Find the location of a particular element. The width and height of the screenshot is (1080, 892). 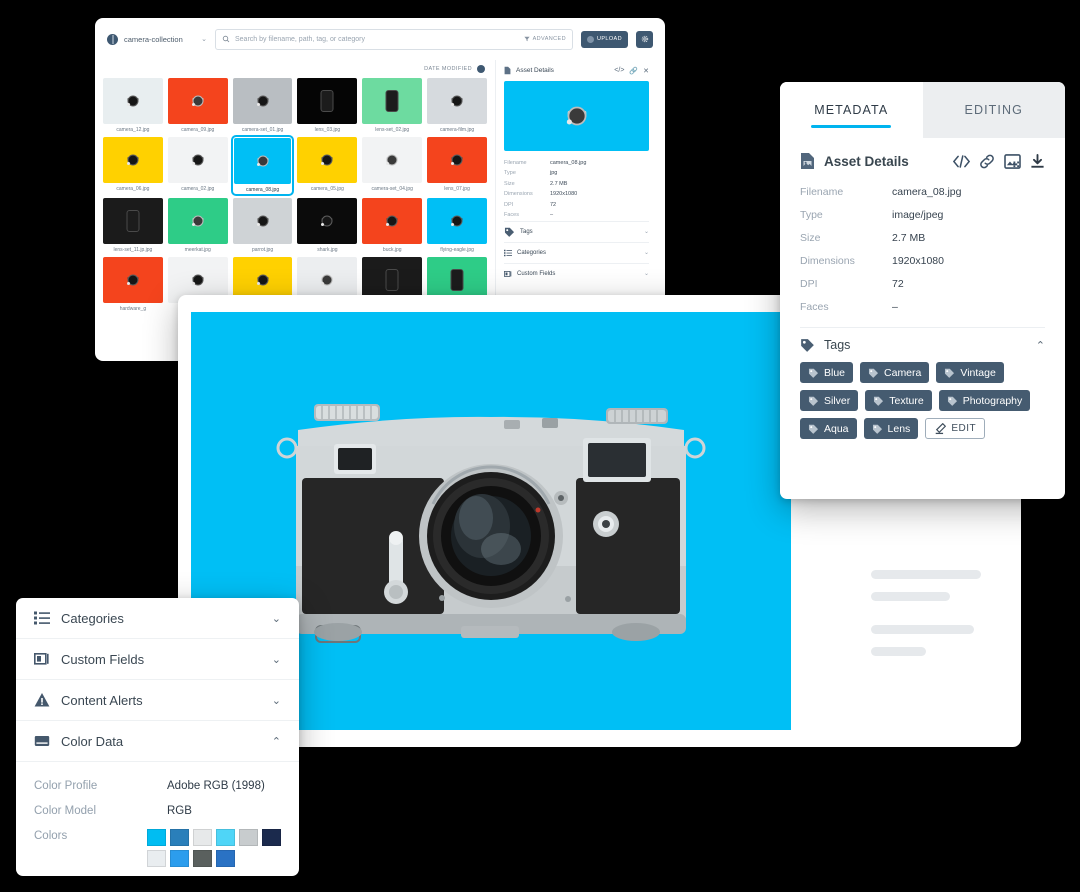

link-icon: 🔗 is located at coordinates (633, 71).